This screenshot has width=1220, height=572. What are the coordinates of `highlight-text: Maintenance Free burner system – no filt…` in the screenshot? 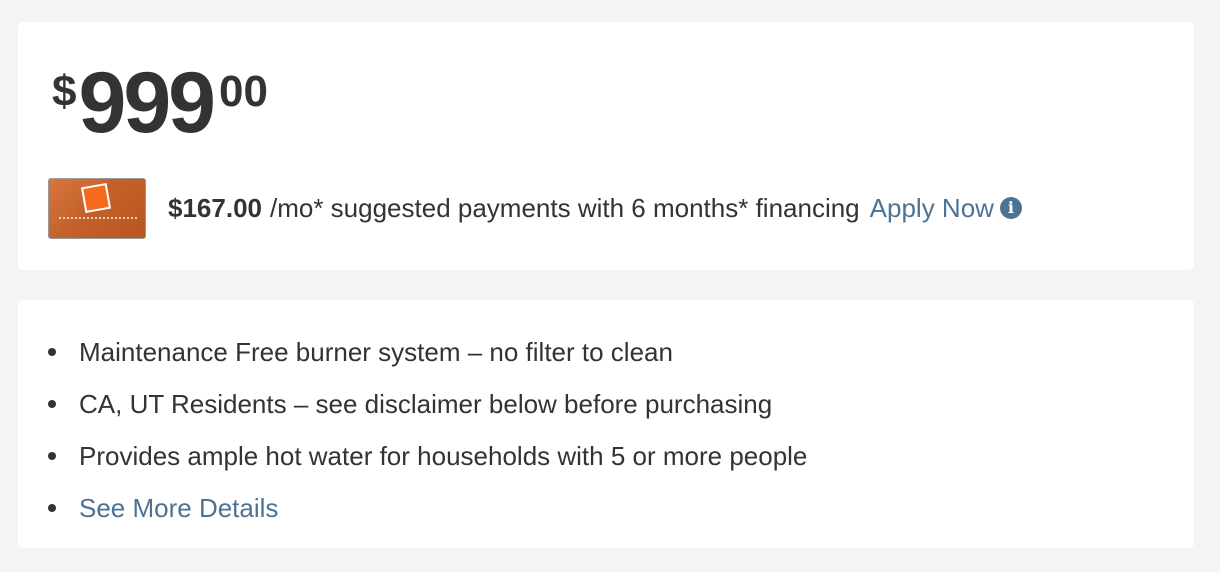 It's located at (376, 352).